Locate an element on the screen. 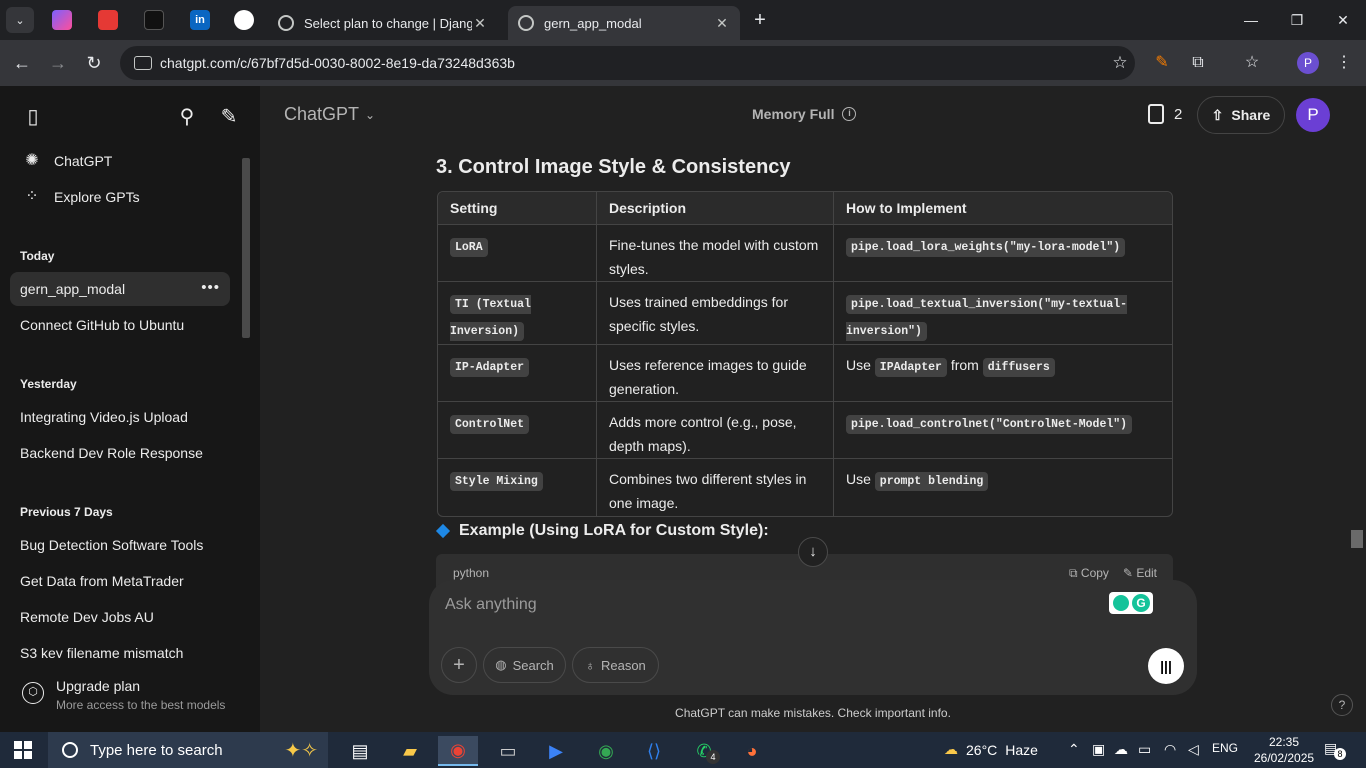 This screenshot has height=768, width=1366. edit-button: ✎ Edit is located at coordinates (1140, 573).